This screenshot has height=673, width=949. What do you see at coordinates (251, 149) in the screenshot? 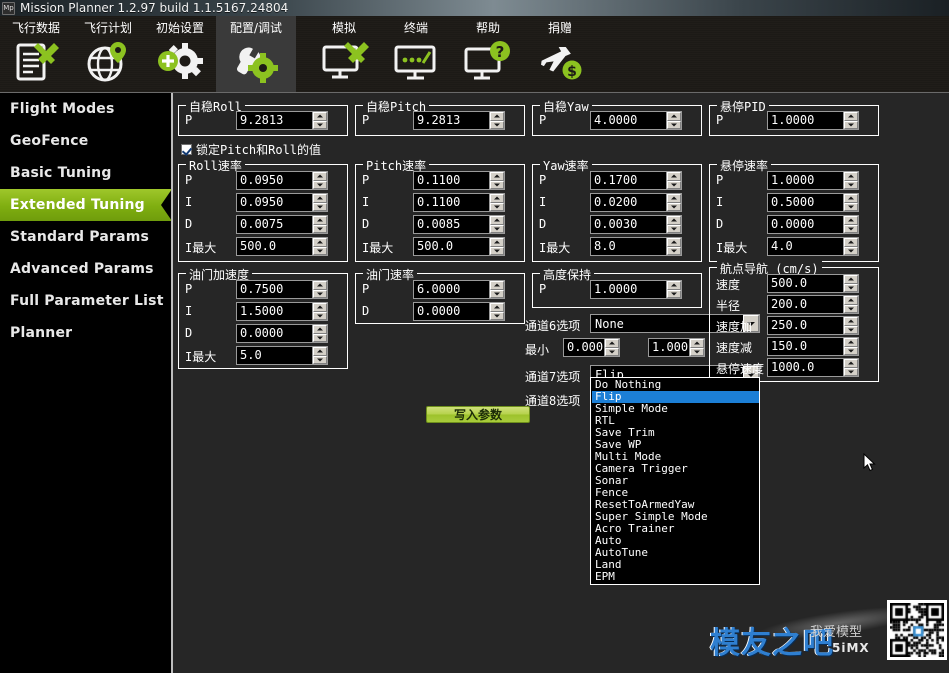
I see `lock-pitch-roll-checkbox: 锁定Pitch和Roll的值` at bounding box center [251, 149].